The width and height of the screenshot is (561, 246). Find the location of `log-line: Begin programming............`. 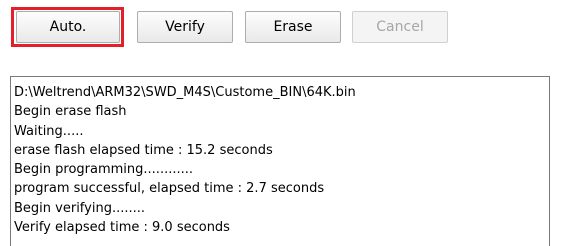

log-line: Begin programming............ is located at coordinates (103, 170).